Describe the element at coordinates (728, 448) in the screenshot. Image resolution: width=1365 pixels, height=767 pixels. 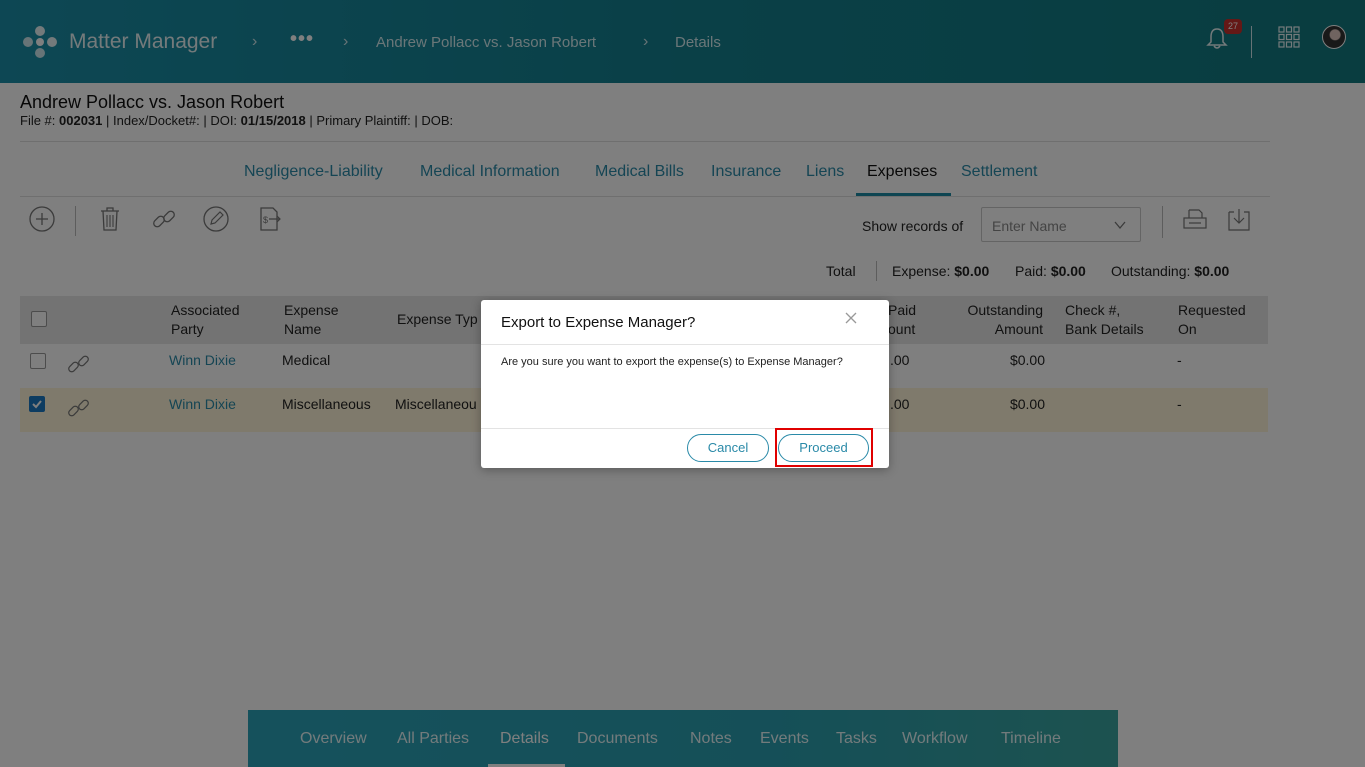
I see `cancel-button: Cancel` at that location.